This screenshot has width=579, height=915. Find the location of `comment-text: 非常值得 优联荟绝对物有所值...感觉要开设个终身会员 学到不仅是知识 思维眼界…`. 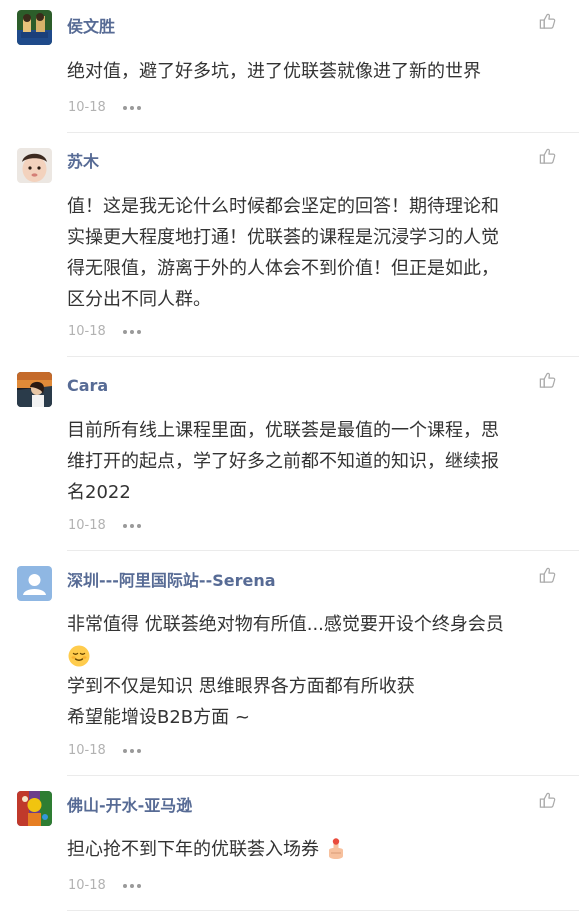

comment-text: 非常值得 优联荟绝对物有所值...感觉要开设个终身会员 学到不仅是知识 思维眼界… is located at coordinates (312, 671).